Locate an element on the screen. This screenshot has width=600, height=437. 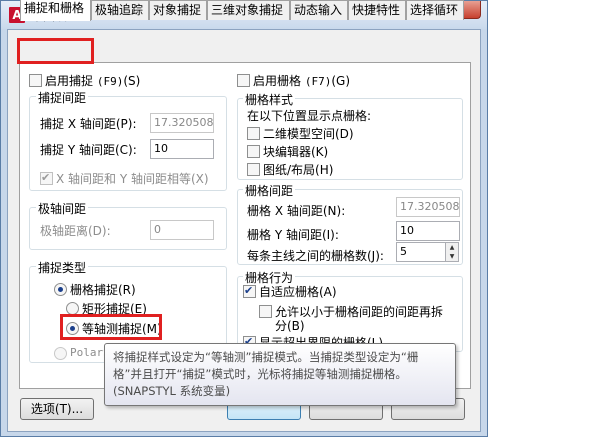
block-editor-label: 块编辑器(K) is located at coordinates (296, 152).